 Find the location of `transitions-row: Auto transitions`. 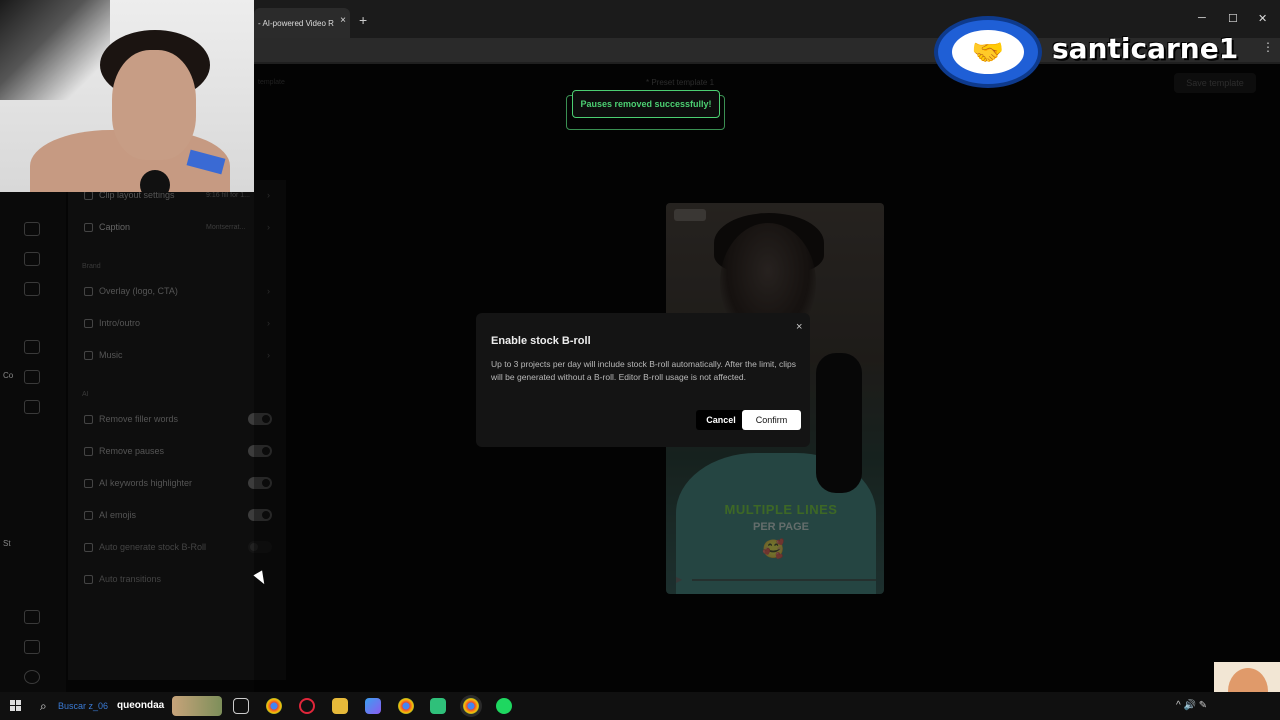

transitions-row: Auto transitions is located at coordinates (179, 579).